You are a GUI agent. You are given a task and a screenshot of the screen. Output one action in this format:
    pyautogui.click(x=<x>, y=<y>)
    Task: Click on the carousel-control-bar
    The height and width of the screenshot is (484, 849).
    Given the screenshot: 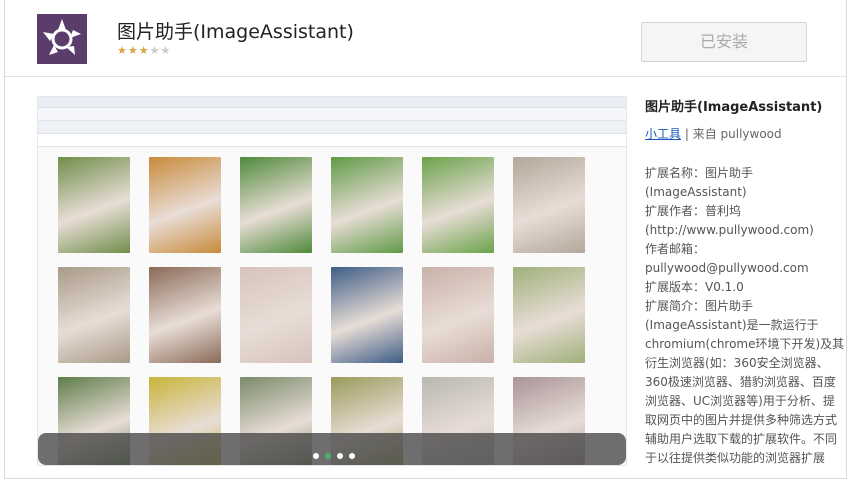 What is the action you would take?
    pyautogui.click(x=332, y=449)
    